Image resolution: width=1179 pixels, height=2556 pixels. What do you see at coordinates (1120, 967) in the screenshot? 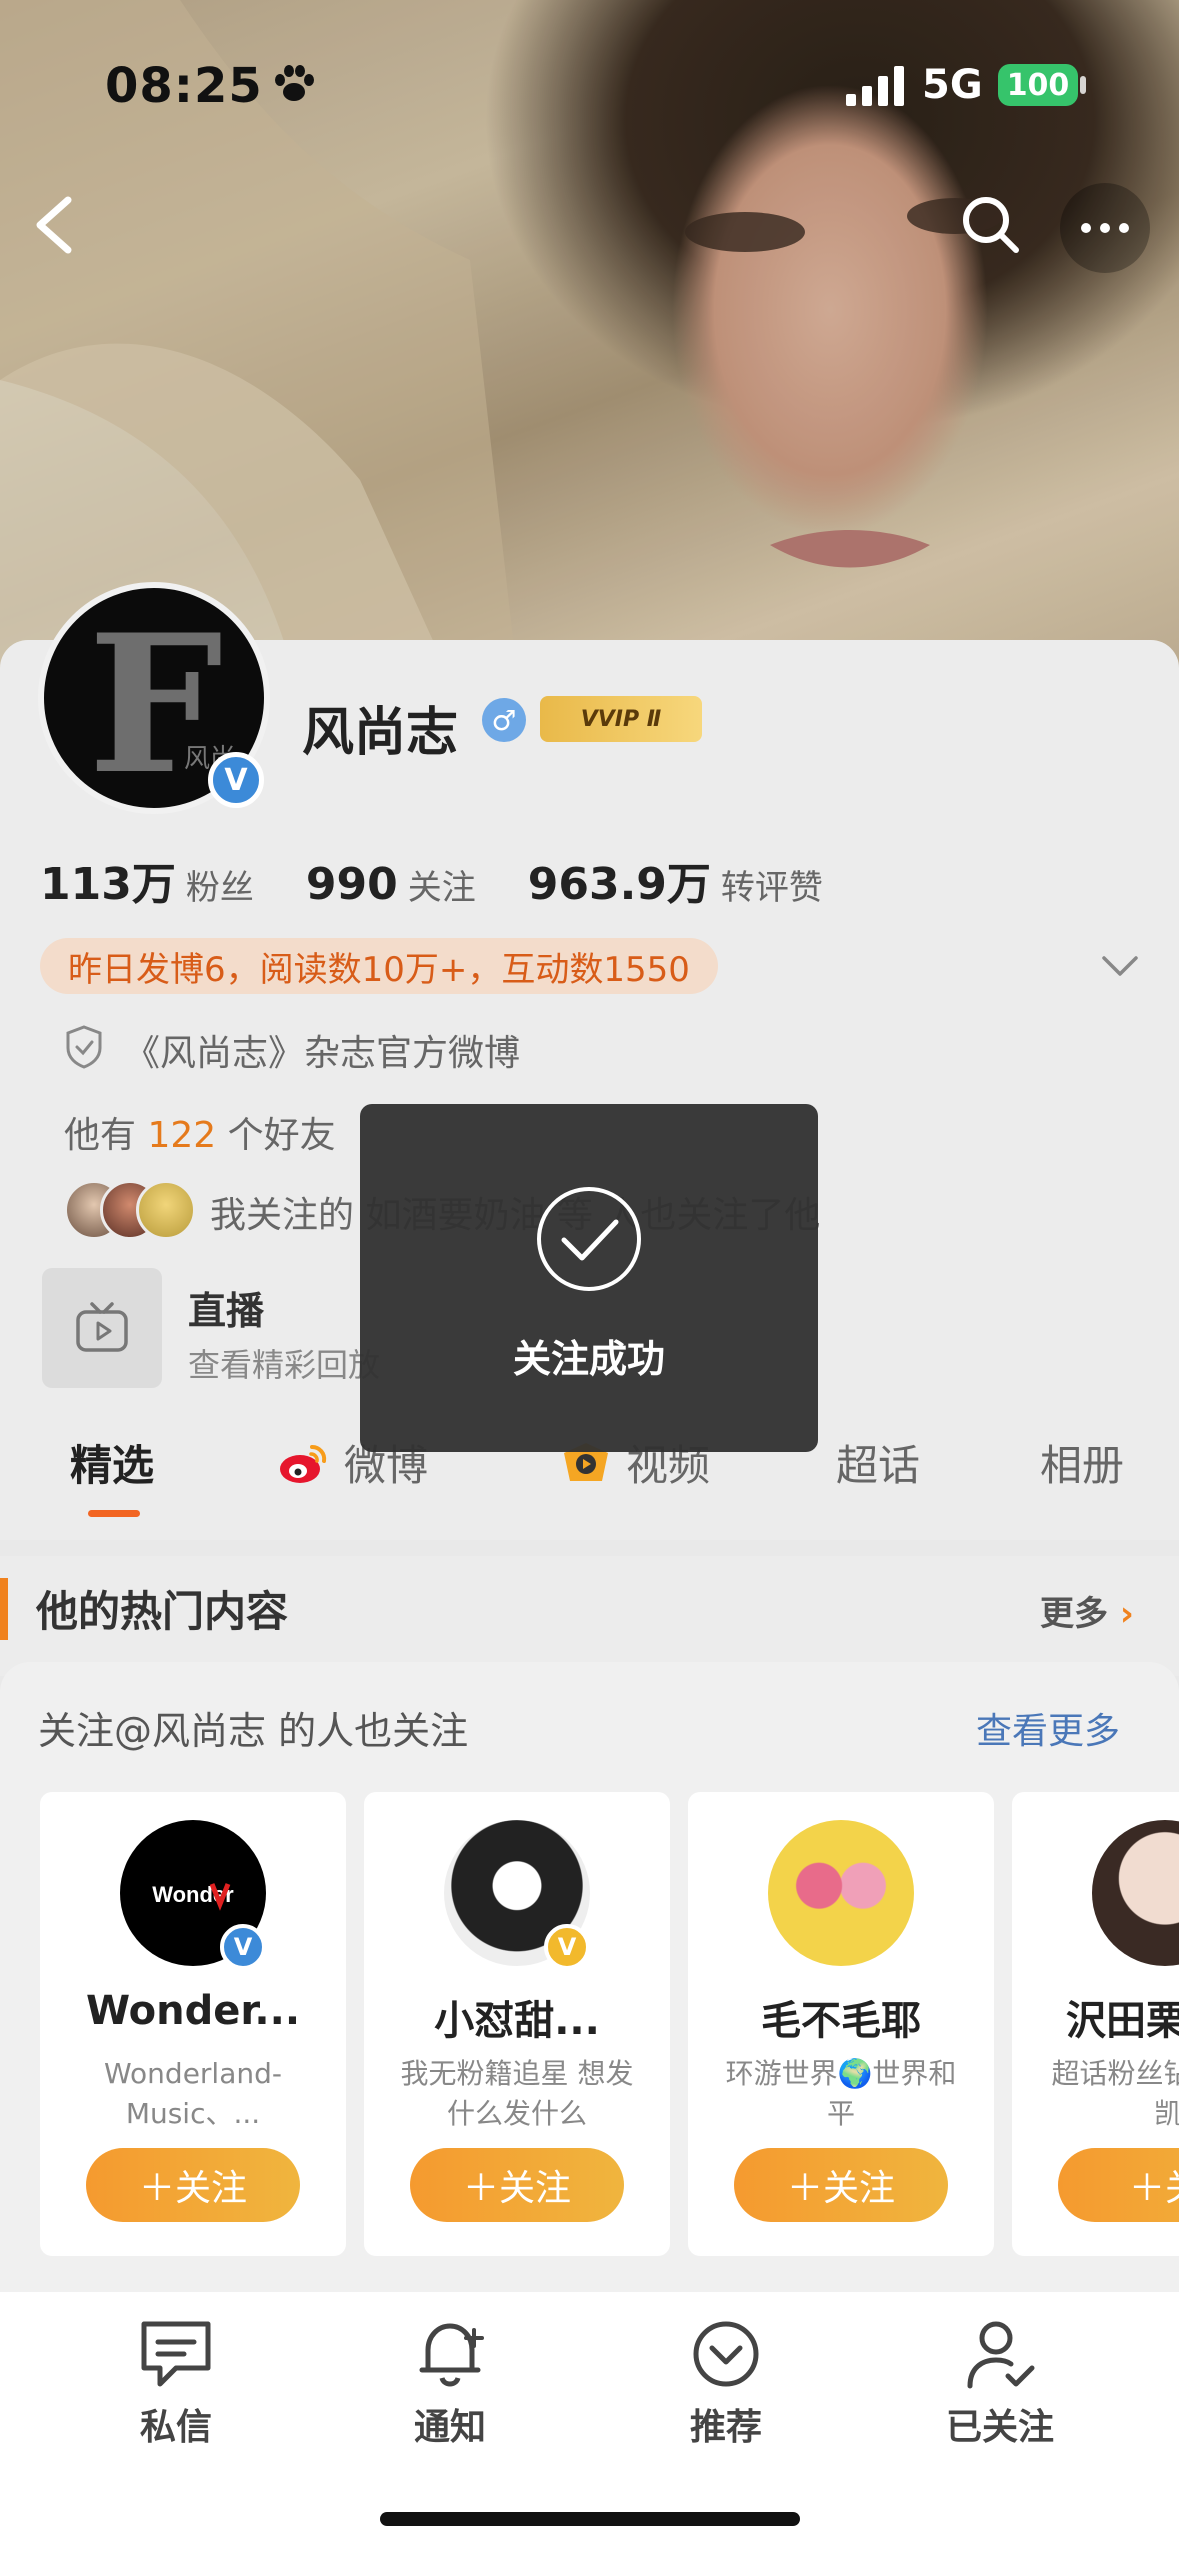
I see `chevron-down-icon` at bounding box center [1120, 967].